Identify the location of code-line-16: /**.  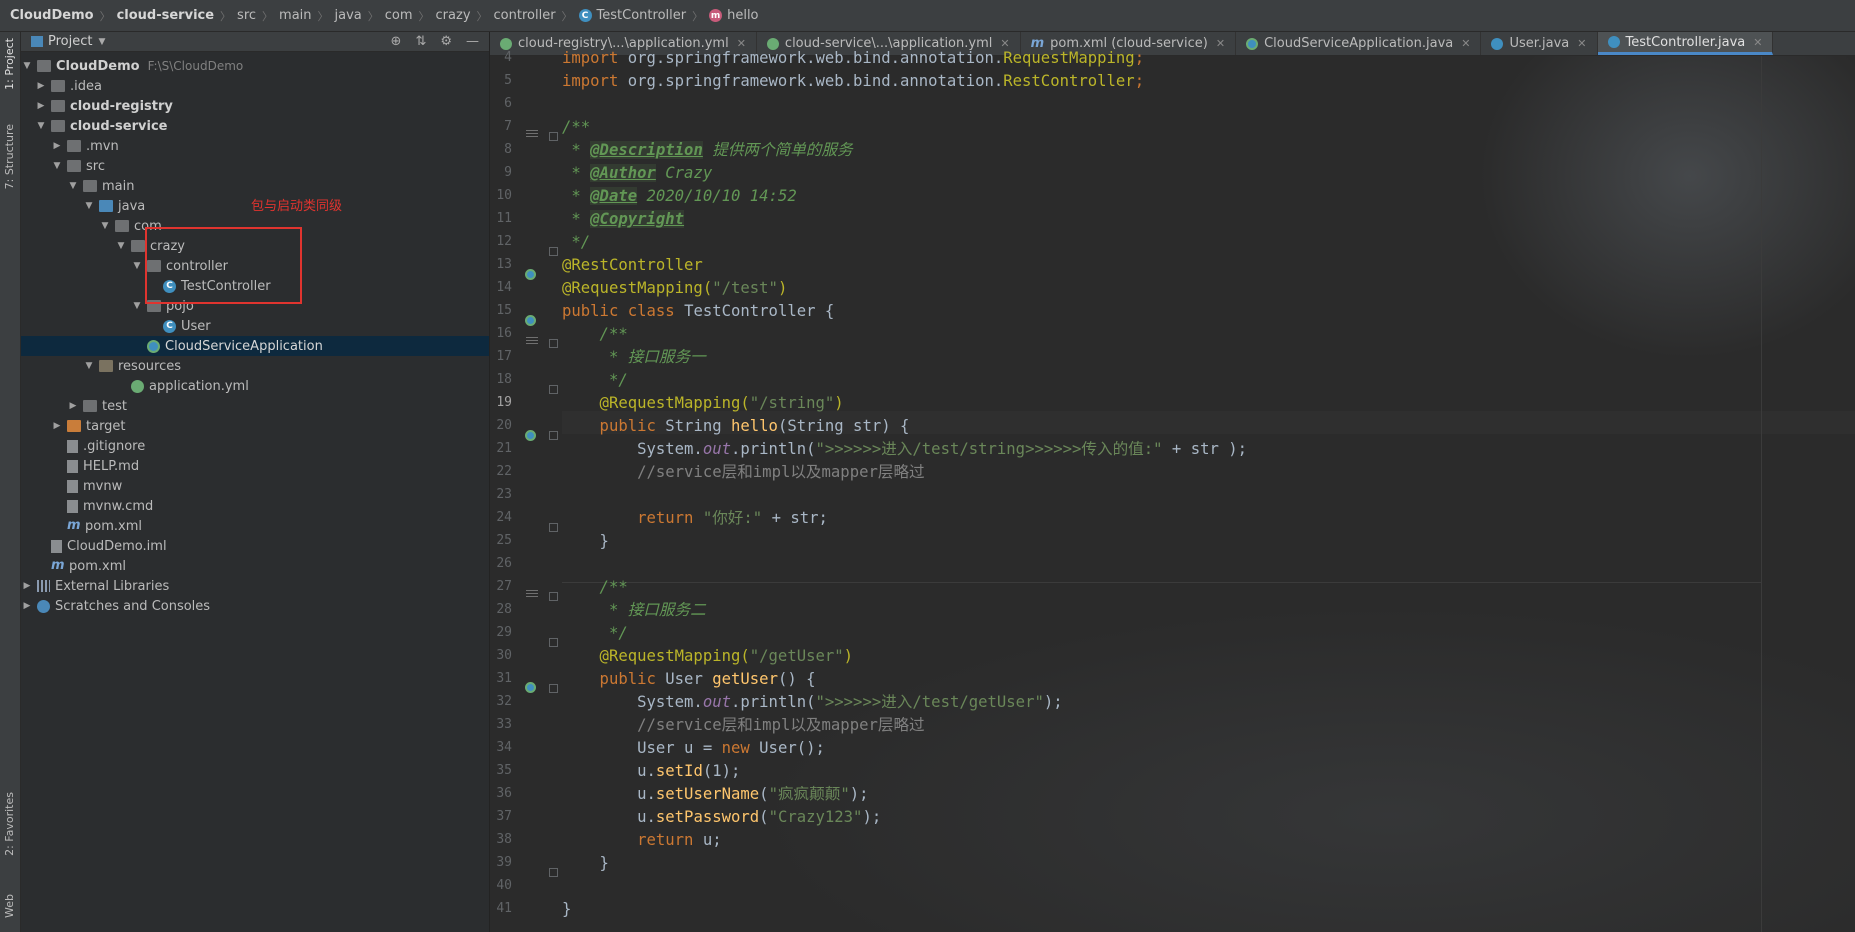
(595, 334).